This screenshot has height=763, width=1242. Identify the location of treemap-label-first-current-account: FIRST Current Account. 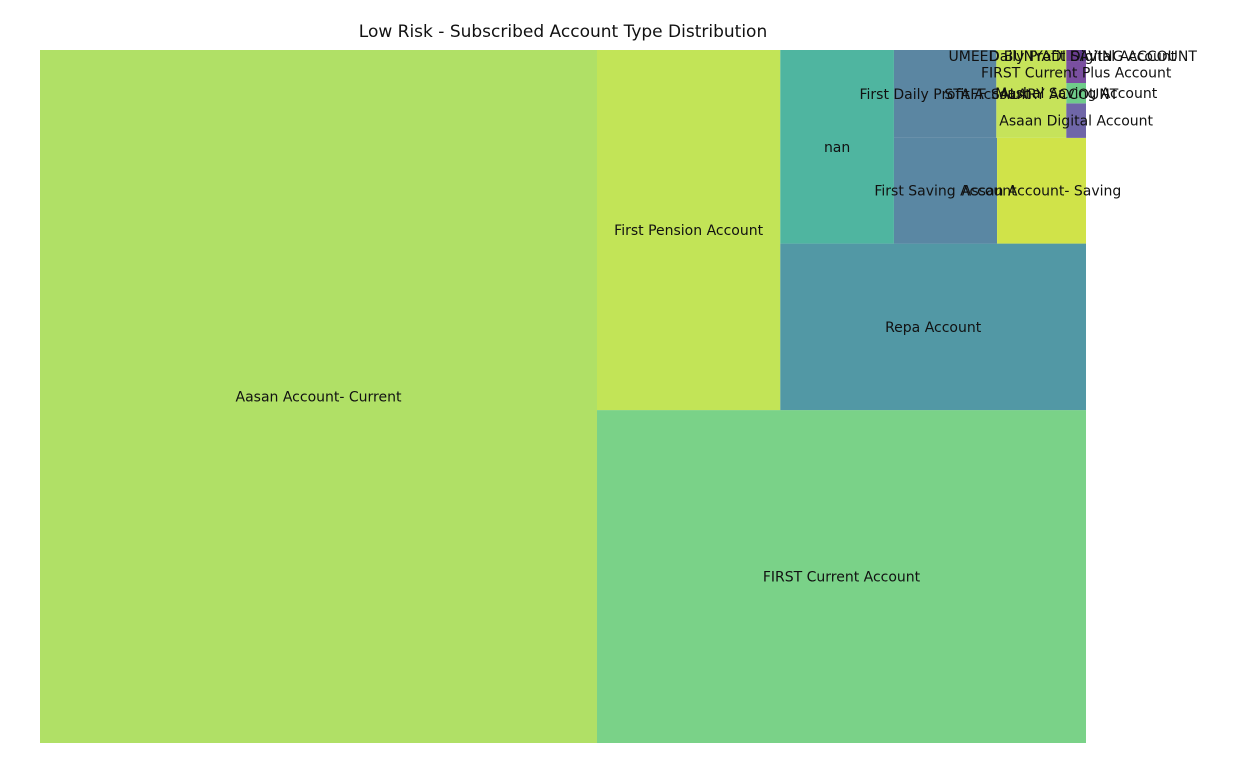
(842, 578).